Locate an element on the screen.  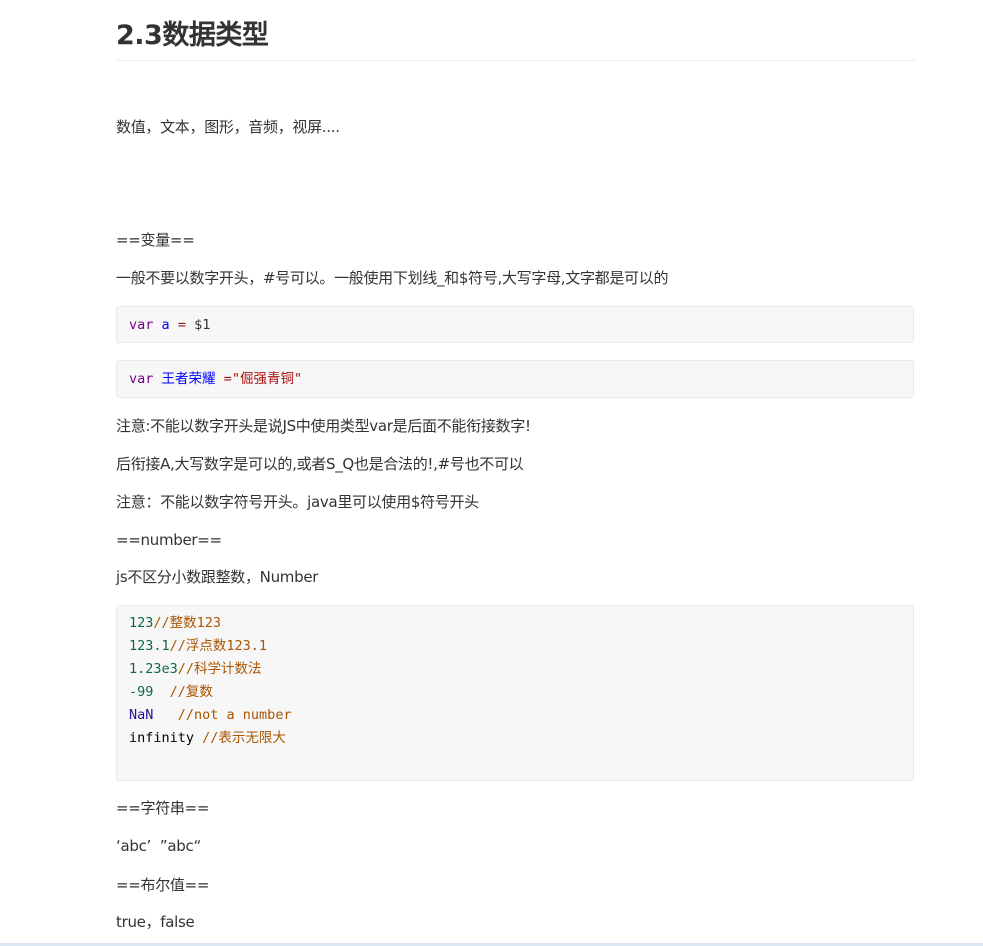
code-comment: //浮点数123.1 is located at coordinates (218, 646).